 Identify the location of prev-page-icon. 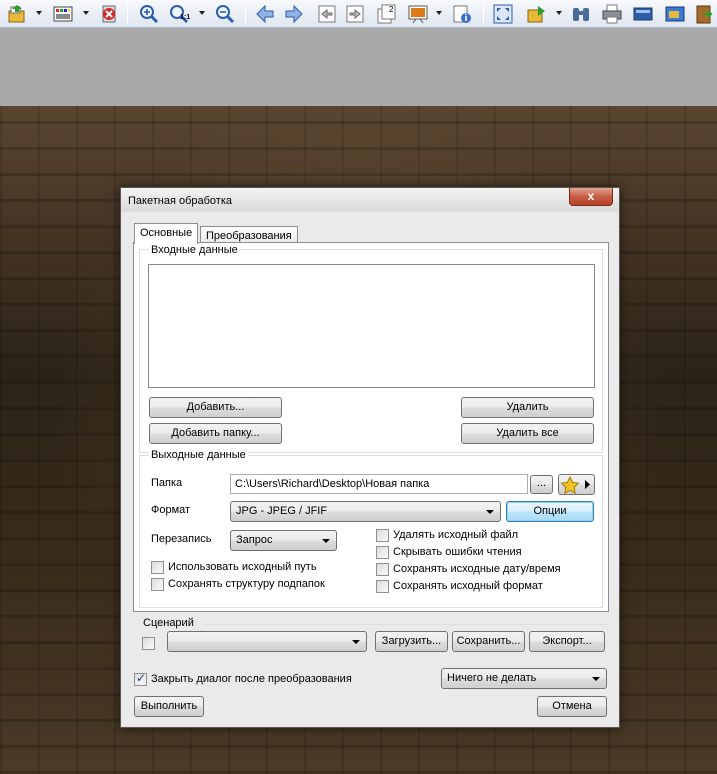
(327, 14).